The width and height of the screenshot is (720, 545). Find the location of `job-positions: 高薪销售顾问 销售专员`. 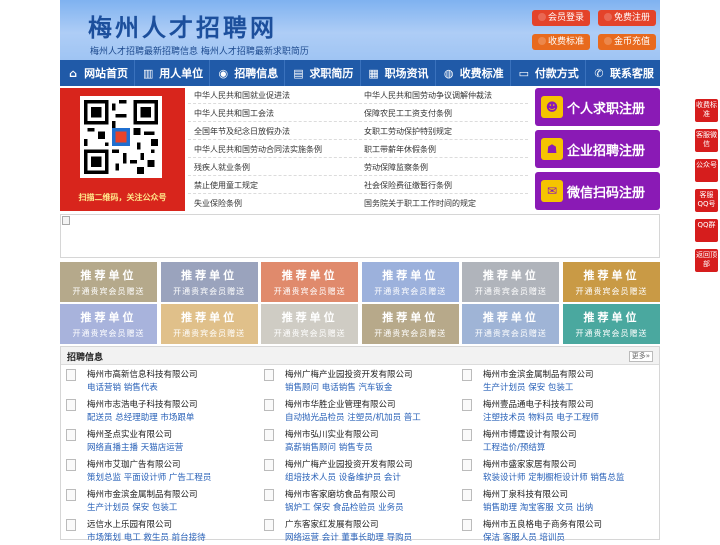

job-positions: 高薪销售顾问 销售专员 is located at coordinates (329, 447).